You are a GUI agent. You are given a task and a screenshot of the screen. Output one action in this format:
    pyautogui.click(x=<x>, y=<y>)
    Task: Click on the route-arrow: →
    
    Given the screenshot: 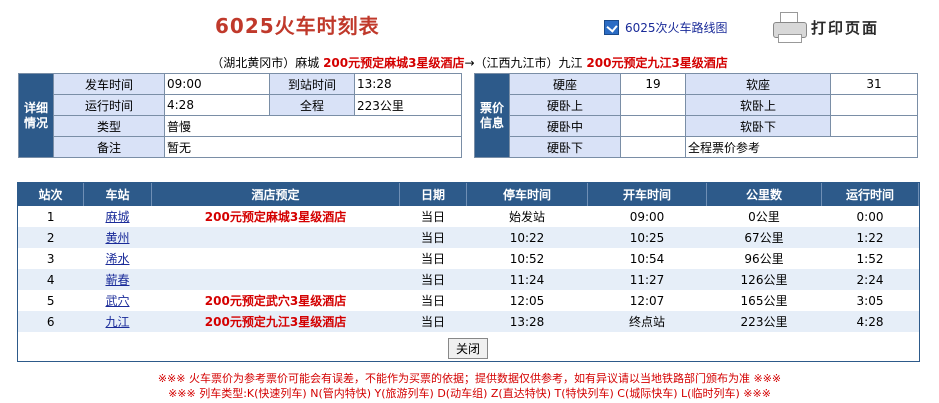 What is the action you would take?
    pyautogui.click(x=469, y=63)
    